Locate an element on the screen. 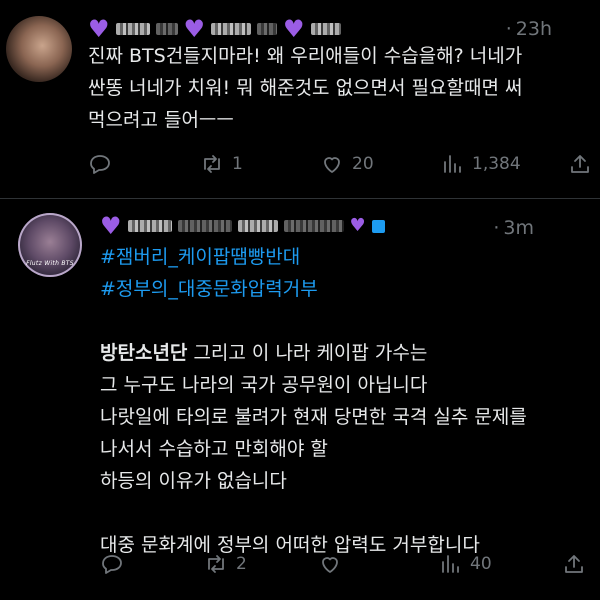 The width and height of the screenshot is (600, 600). tweet-text-line: 나서서 수습하고 만회해야 할 is located at coordinates (214, 449).